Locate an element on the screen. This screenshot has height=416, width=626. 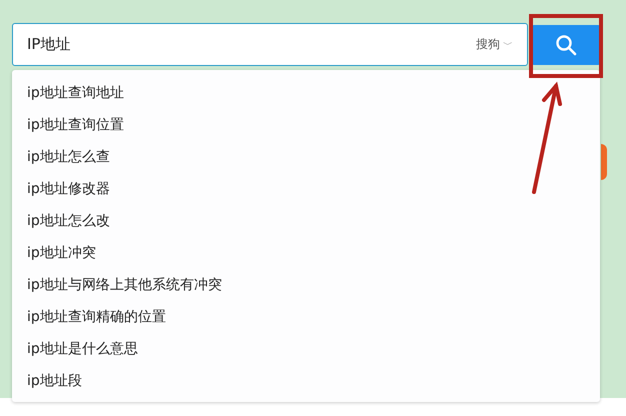
engine-selector: 搜狗 ﹀ is located at coordinates (494, 44).